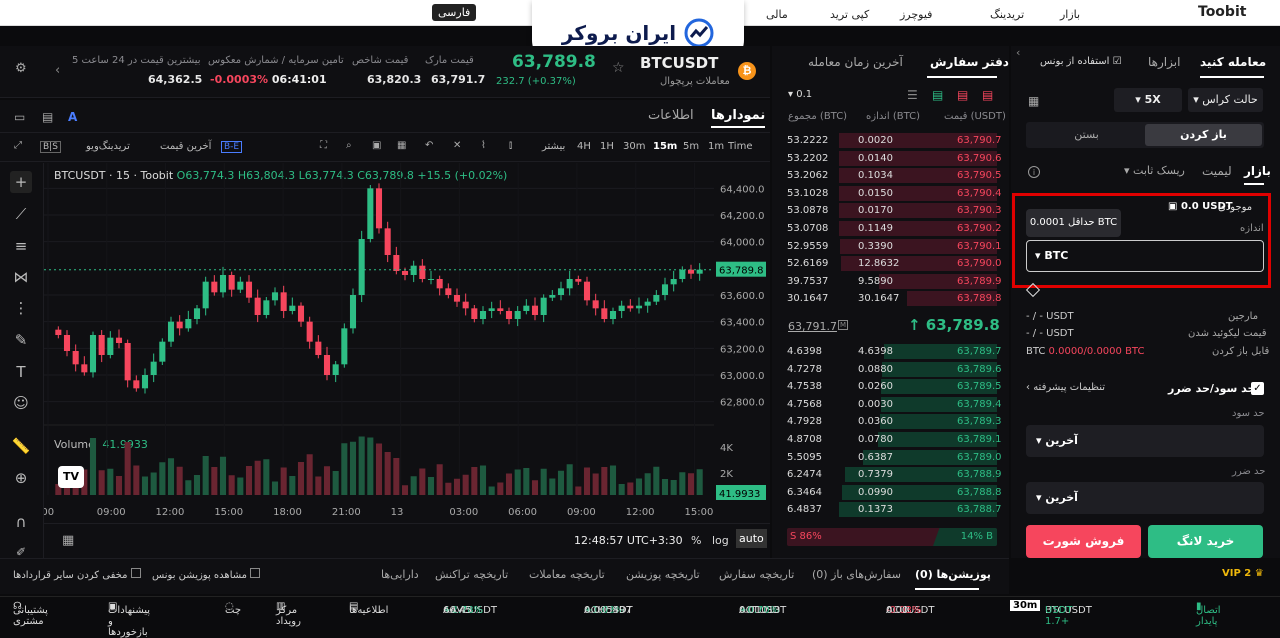 The image size is (1280, 638). I want to click on save-icon: ▣, so click(376, 145).